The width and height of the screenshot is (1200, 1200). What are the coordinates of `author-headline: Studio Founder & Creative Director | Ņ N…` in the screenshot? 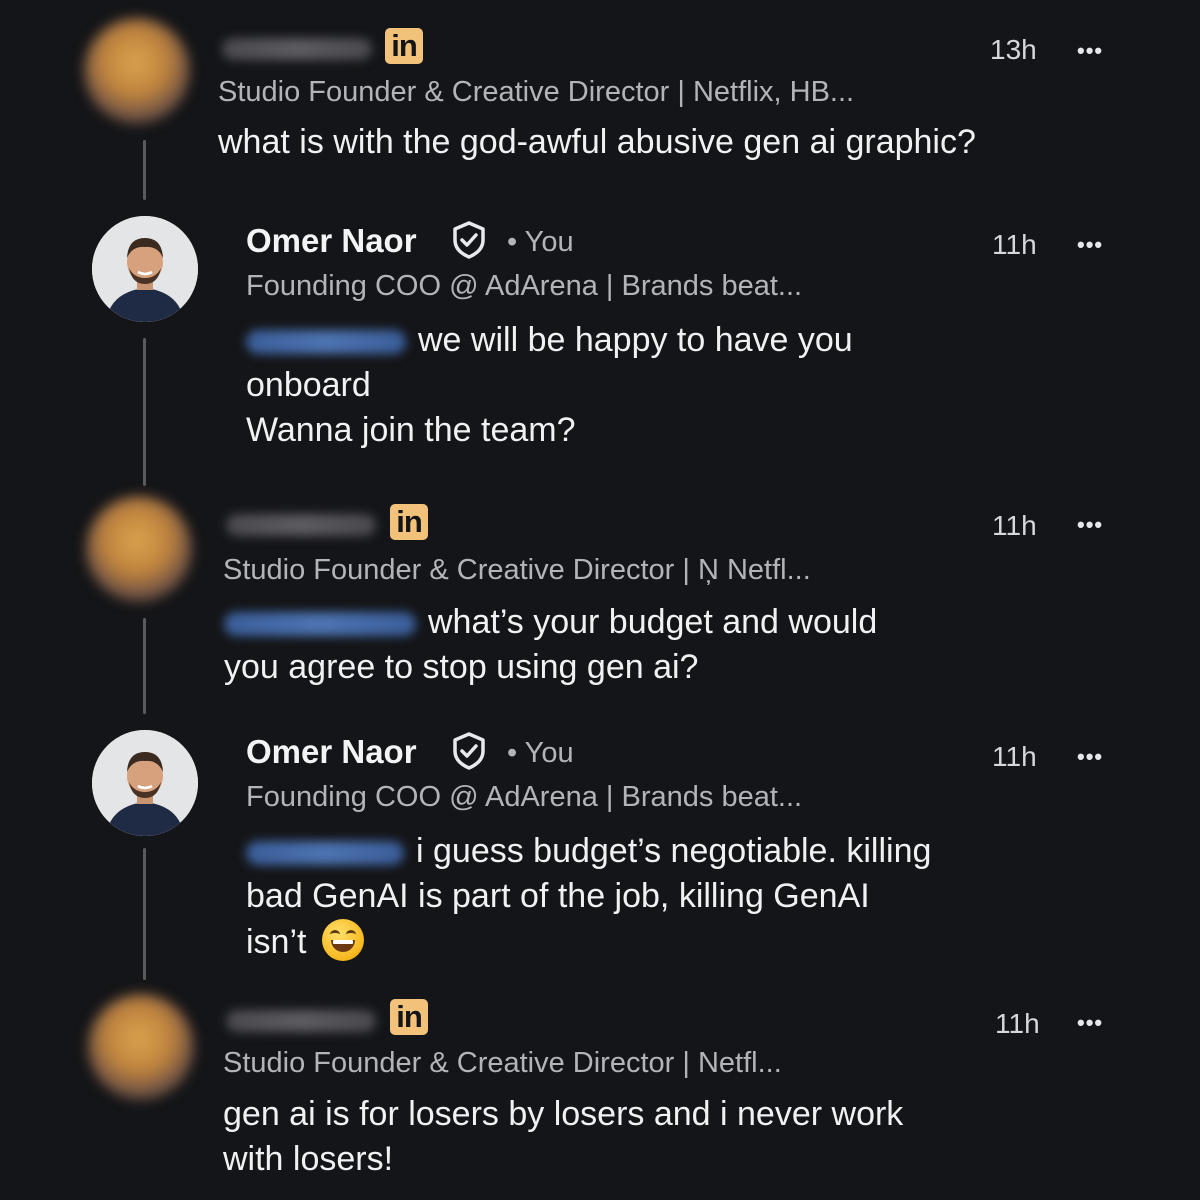 It's located at (517, 570).